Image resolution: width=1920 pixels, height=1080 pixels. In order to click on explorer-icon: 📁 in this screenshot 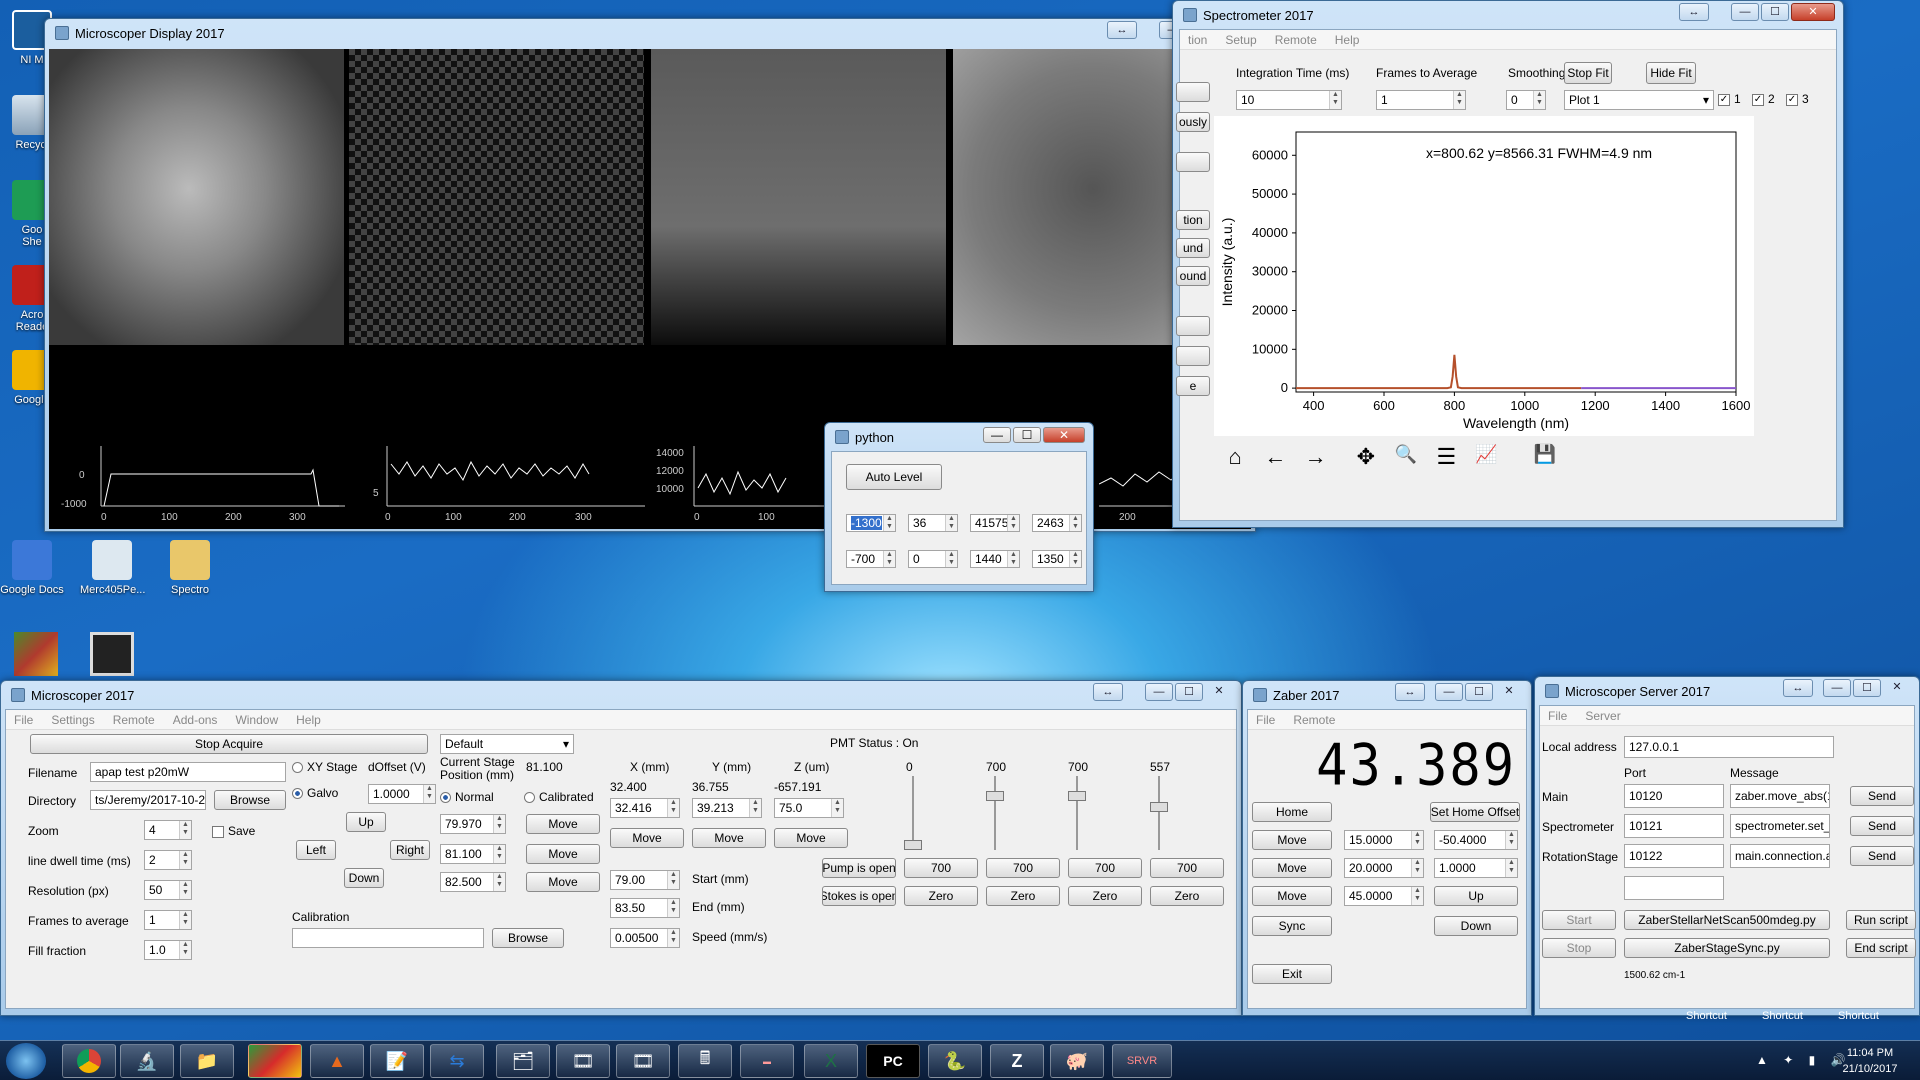, I will do `click(207, 1061)`.